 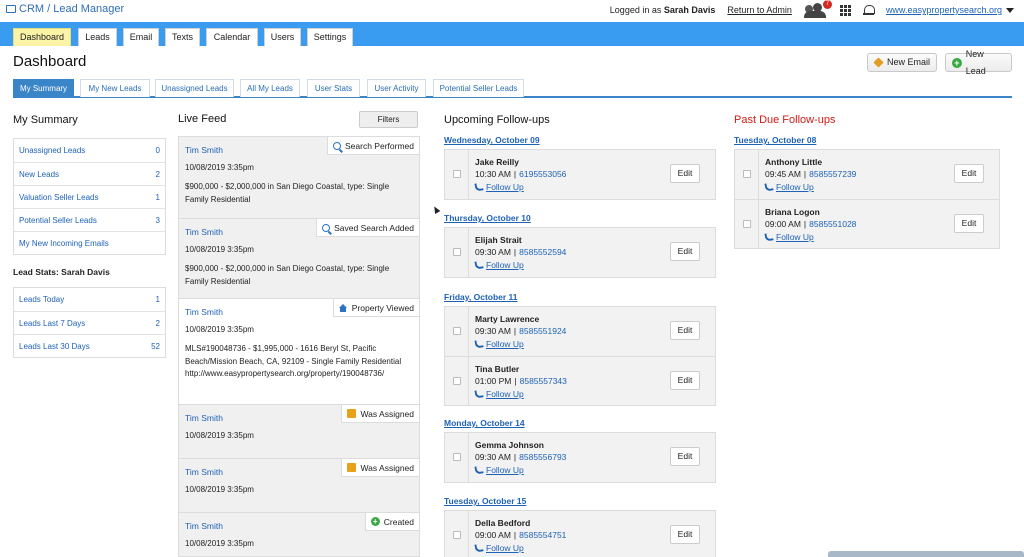 I want to click on tab-email: Email, so click(x=141, y=37).